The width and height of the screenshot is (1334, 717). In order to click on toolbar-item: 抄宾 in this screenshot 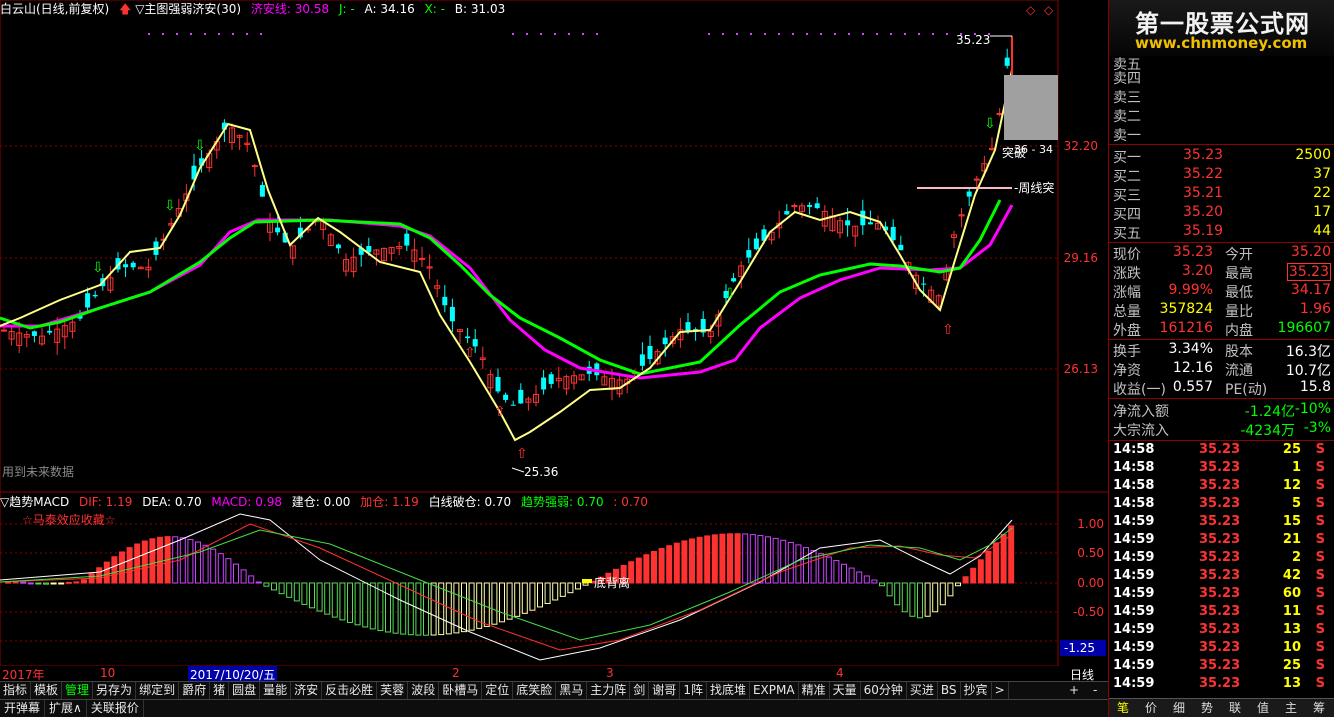, I will do `click(976, 690)`.